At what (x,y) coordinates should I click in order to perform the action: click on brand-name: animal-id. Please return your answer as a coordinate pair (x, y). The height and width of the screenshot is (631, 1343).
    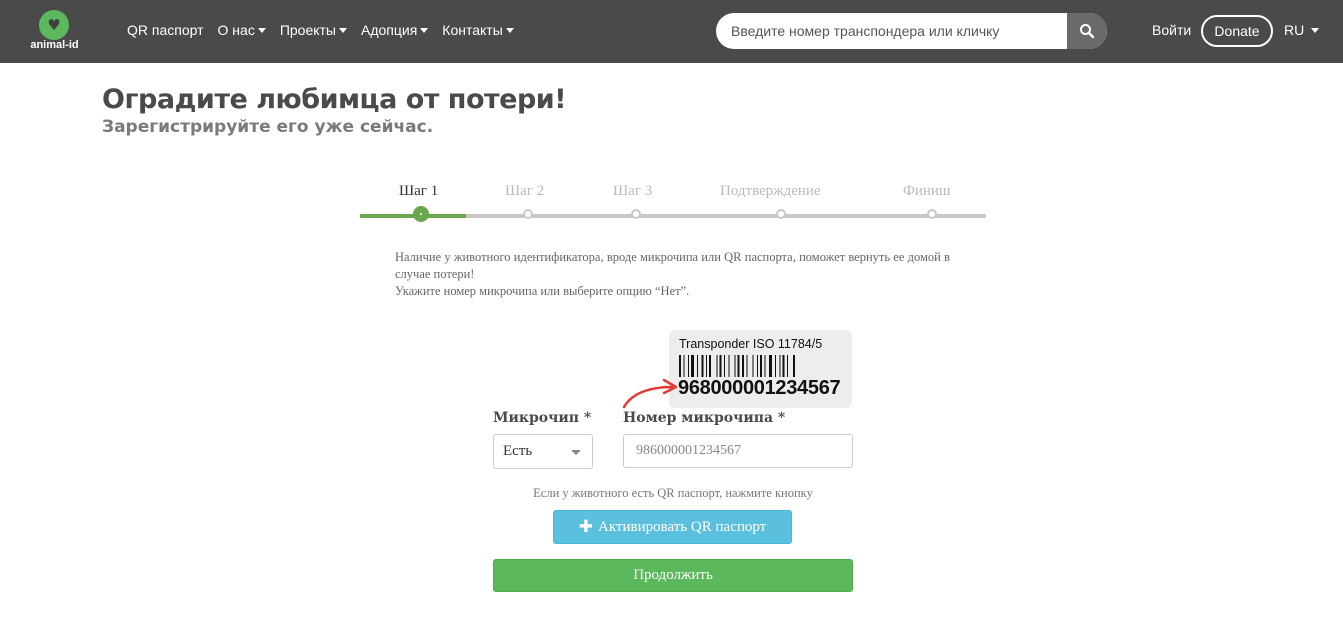
    Looking at the image, I should click on (54, 45).